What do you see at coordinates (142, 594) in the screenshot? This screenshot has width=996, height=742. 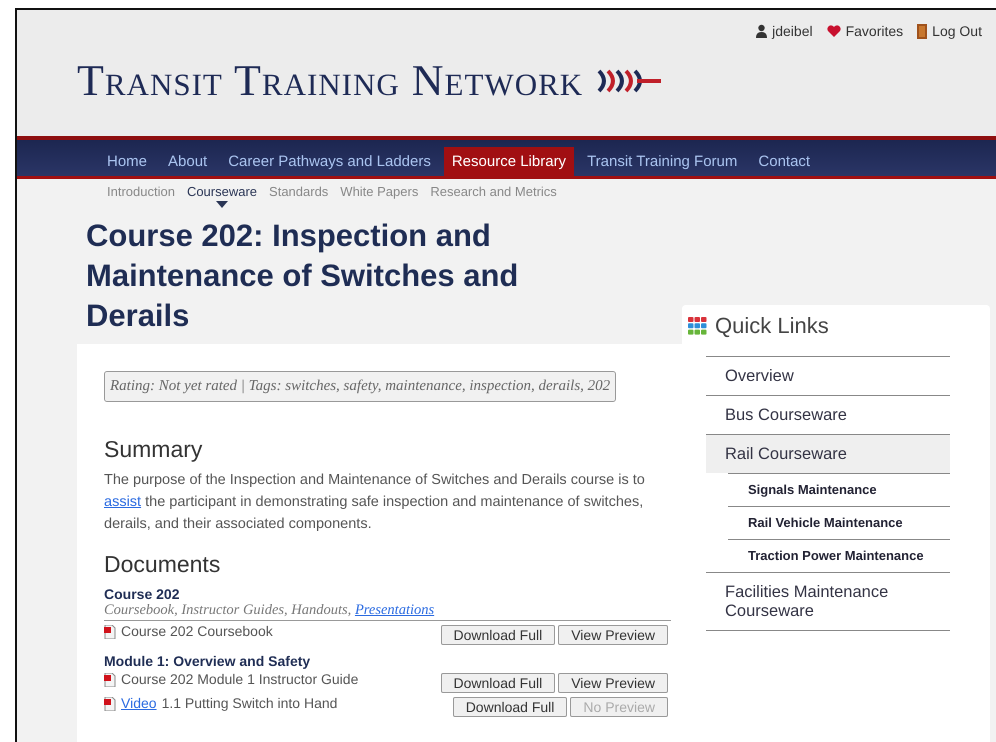 I see `document-group-title: Course 202` at bounding box center [142, 594].